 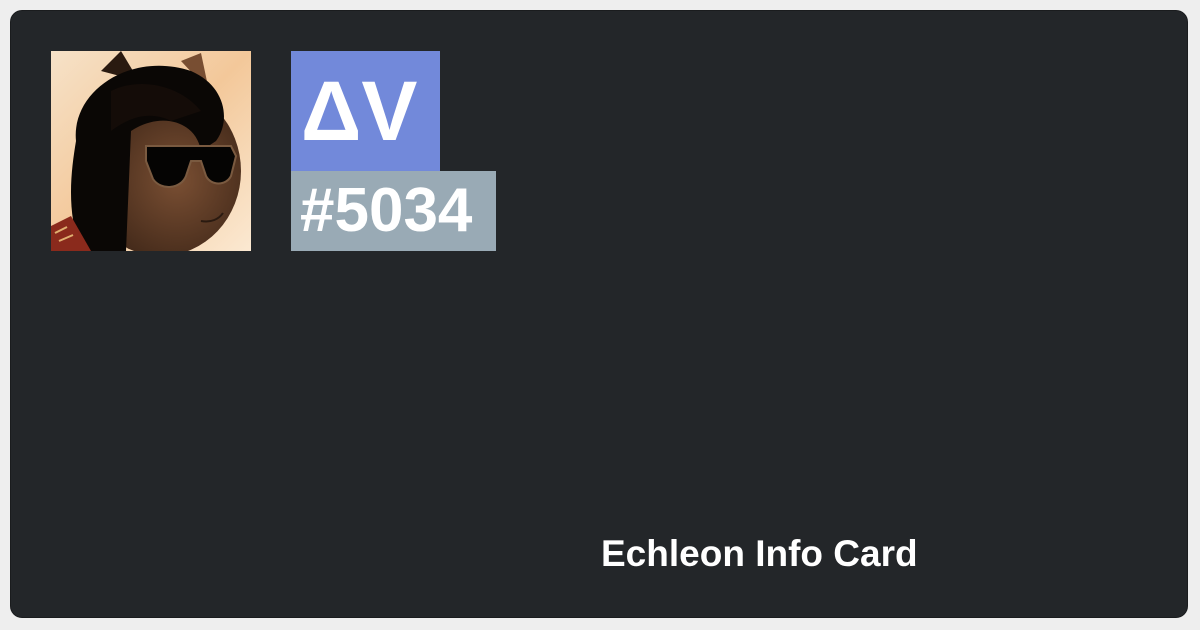 What do you see at coordinates (365, 111) in the screenshot?
I see `username-tag: ΔV` at bounding box center [365, 111].